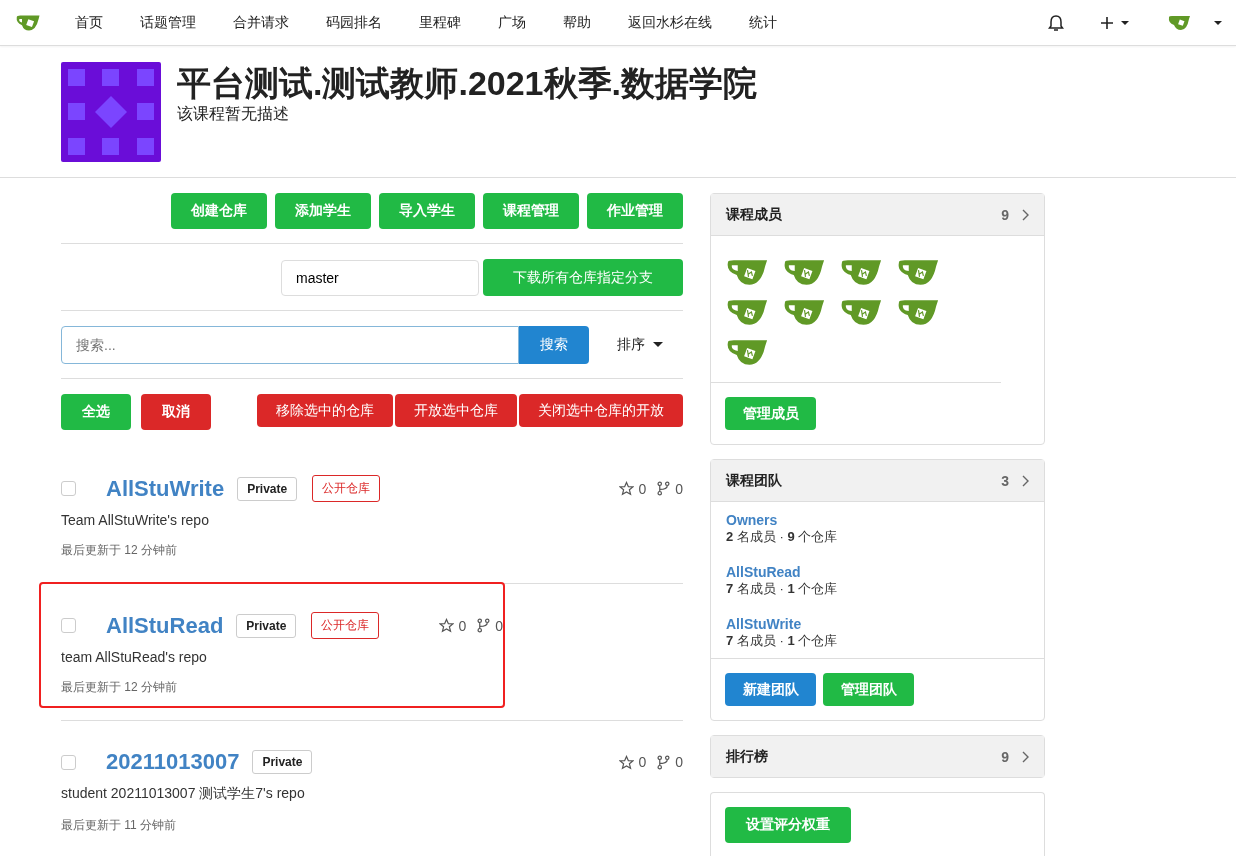 This screenshot has height=856, width=1236. I want to click on plus-dropdown-icon, so click(1115, 22).